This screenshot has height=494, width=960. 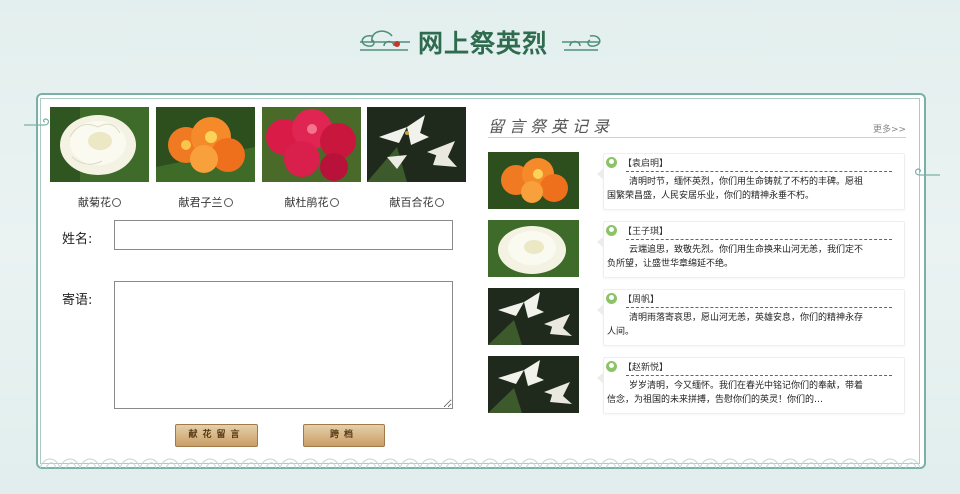 What do you see at coordinates (344, 435) in the screenshot?
I see `reset-button: 跨档` at bounding box center [344, 435].